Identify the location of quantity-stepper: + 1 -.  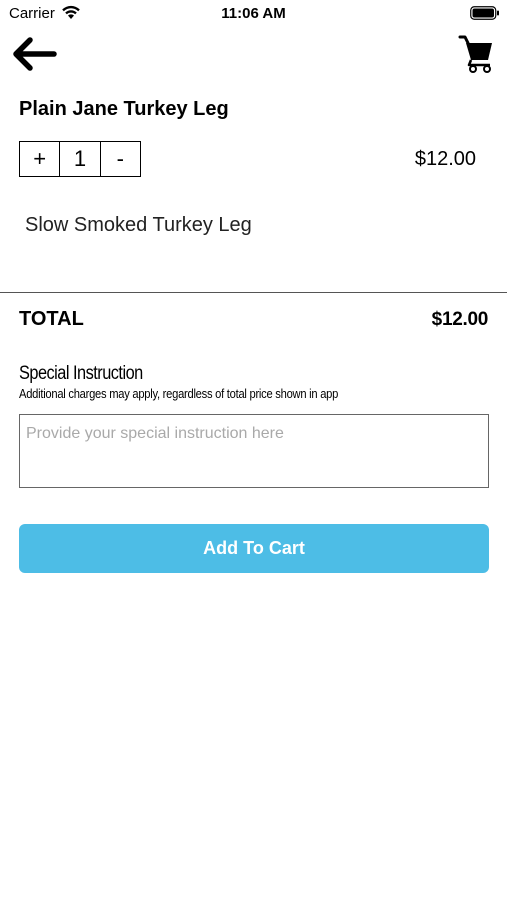
(80, 159).